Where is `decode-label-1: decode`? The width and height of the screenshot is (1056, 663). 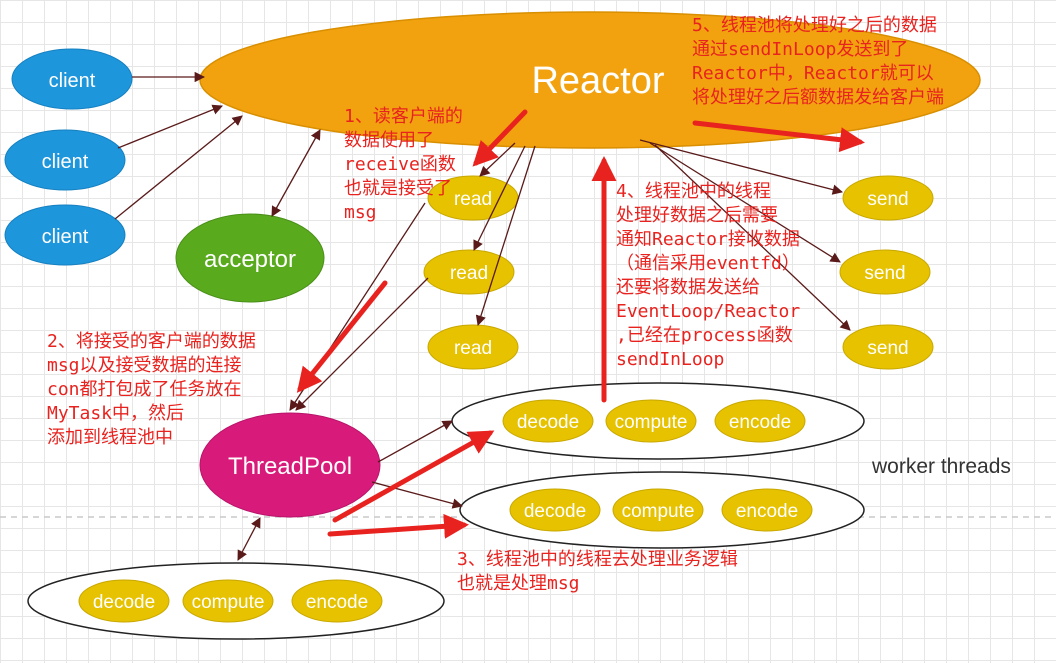 decode-label-1: decode is located at coordinates (548, 422).